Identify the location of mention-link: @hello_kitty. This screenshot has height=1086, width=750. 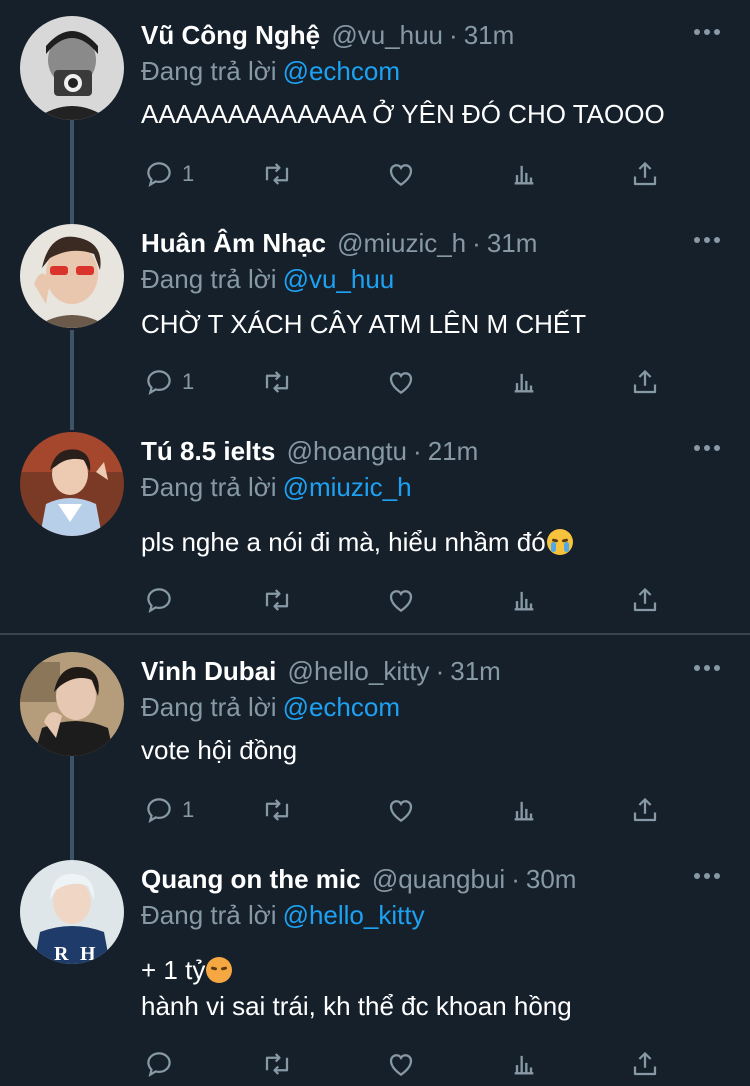
(354, 915).